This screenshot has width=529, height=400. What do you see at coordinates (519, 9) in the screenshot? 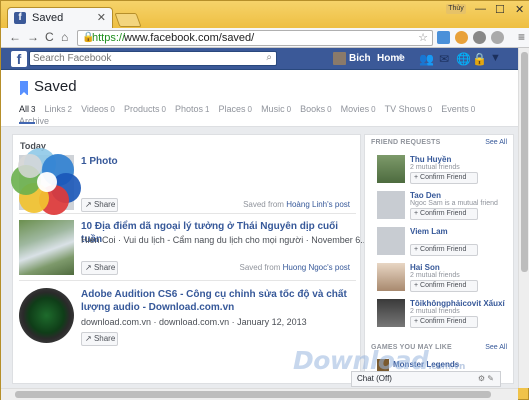
I see `close-window-icon: ✕` at bounding box center [519, 9].